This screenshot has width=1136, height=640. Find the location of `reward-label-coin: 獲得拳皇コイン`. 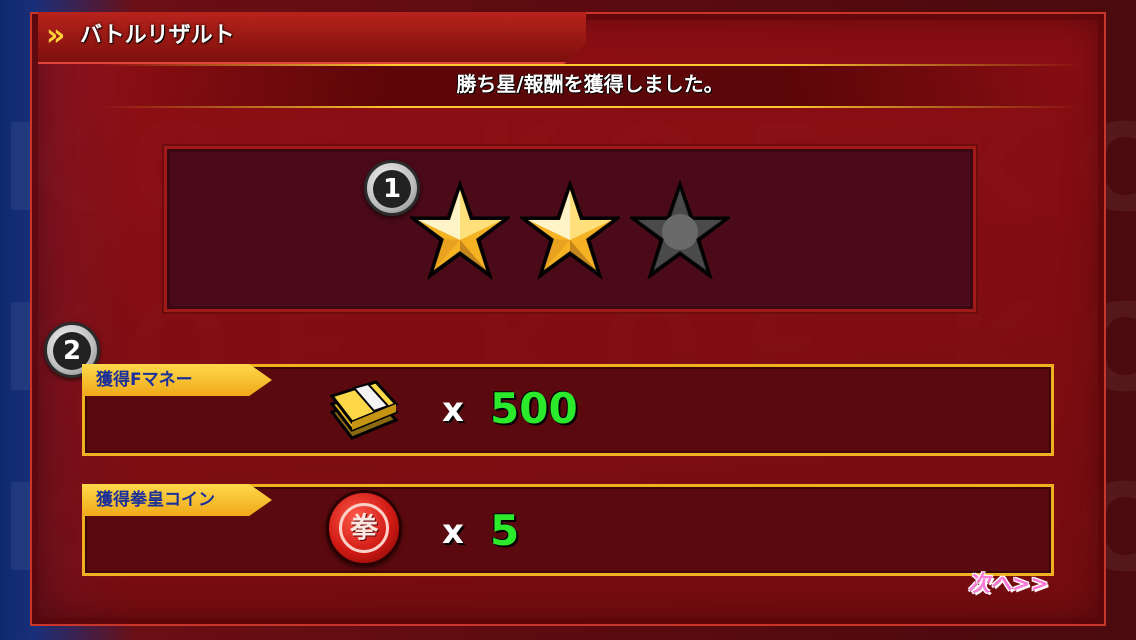

reward-label-coin: 獲得拳皇コイン is located at coordinates (155, 500).